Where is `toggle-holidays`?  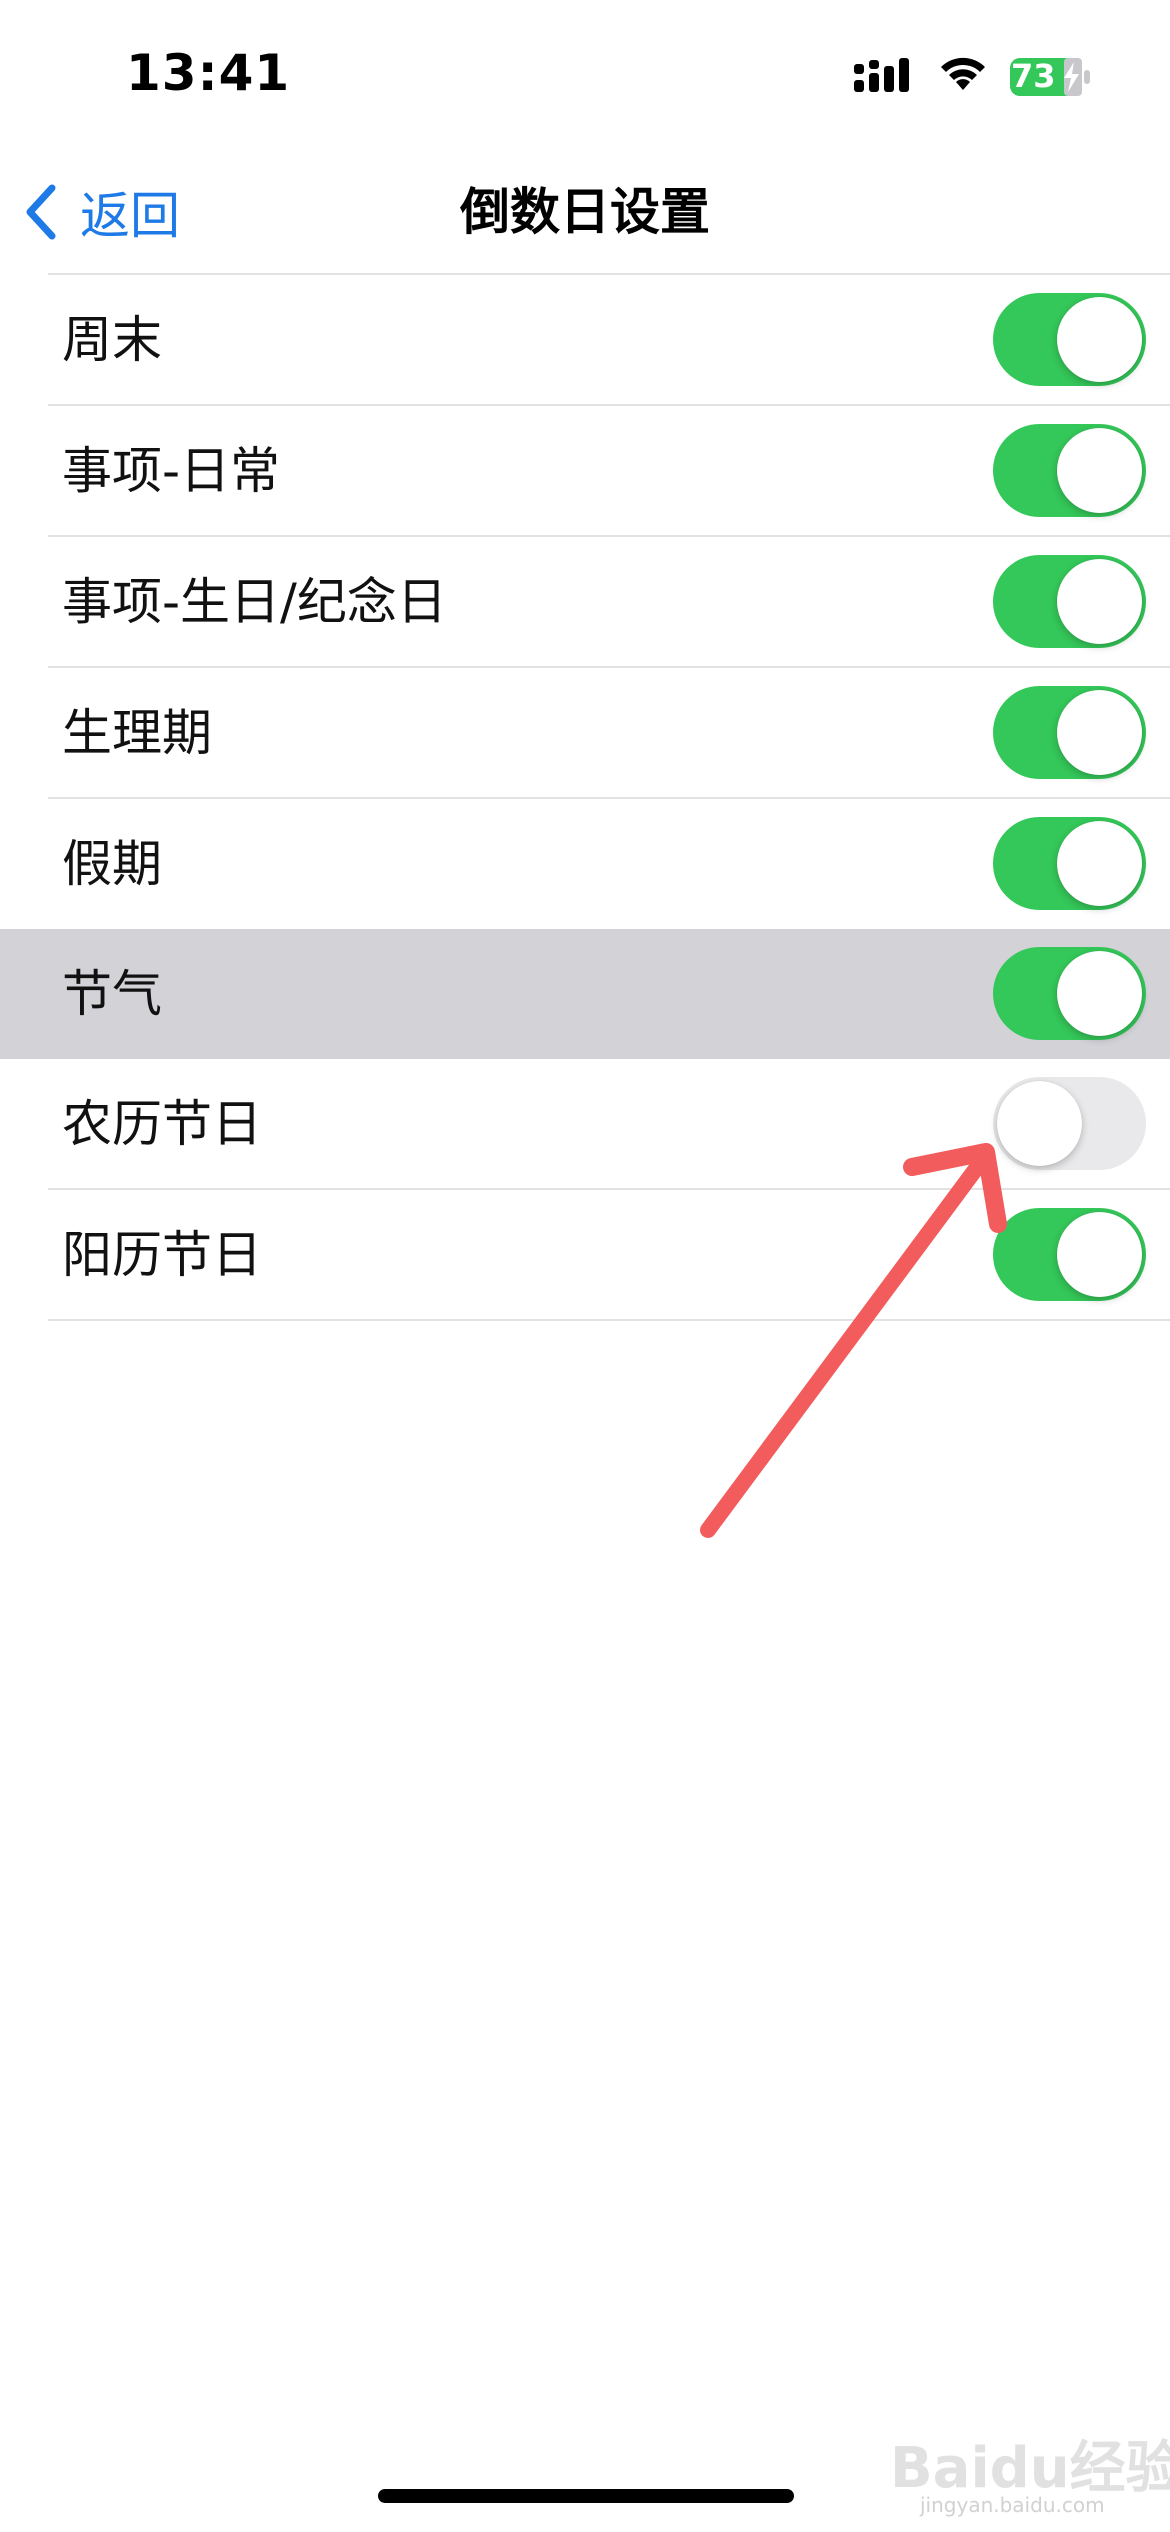
toggle-holidays is located at coordinates (1069, 863).